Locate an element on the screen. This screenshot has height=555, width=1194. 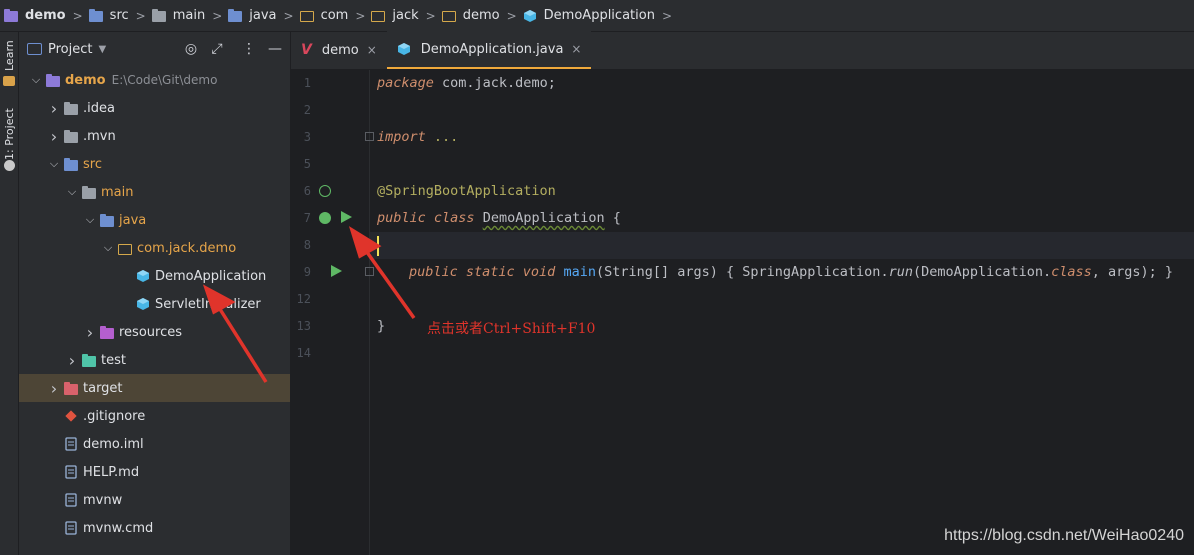
arrow-to-run-head is located at coordinates (365, 242).